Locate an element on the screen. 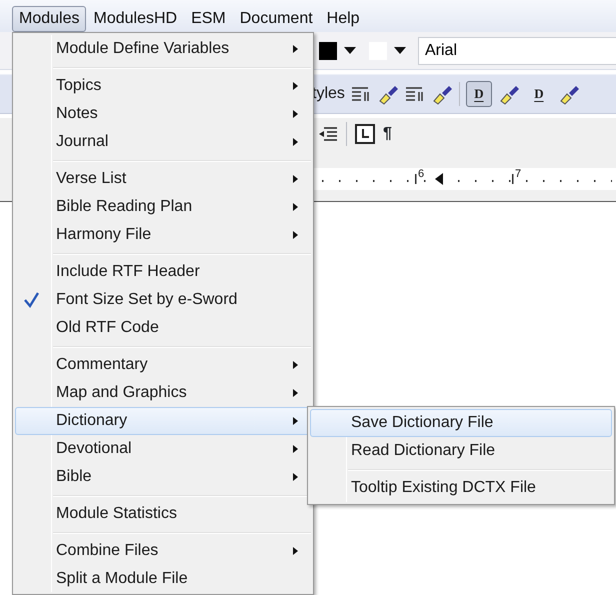  menu-item: Modules is located at coordinates (49, 19).